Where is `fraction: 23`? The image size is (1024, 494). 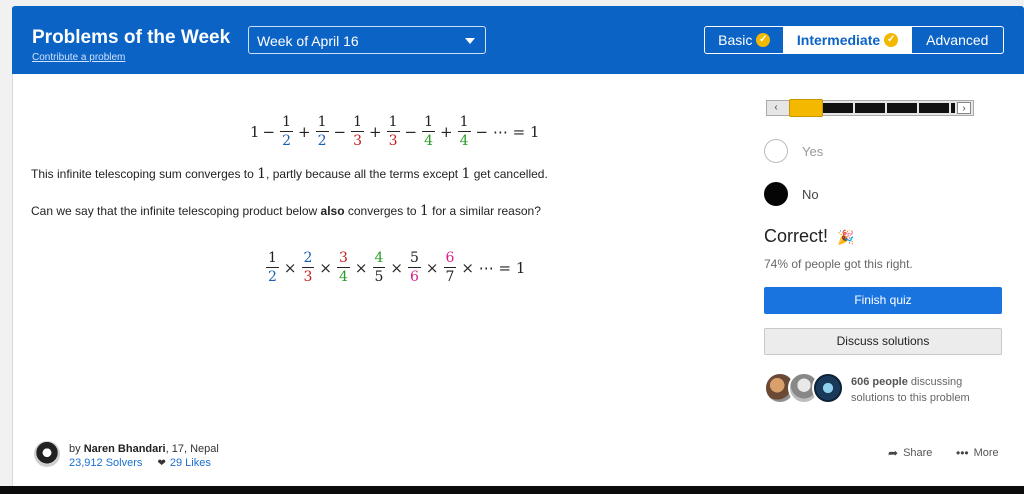
fraction: 23 is located at coordinates (308, 267).